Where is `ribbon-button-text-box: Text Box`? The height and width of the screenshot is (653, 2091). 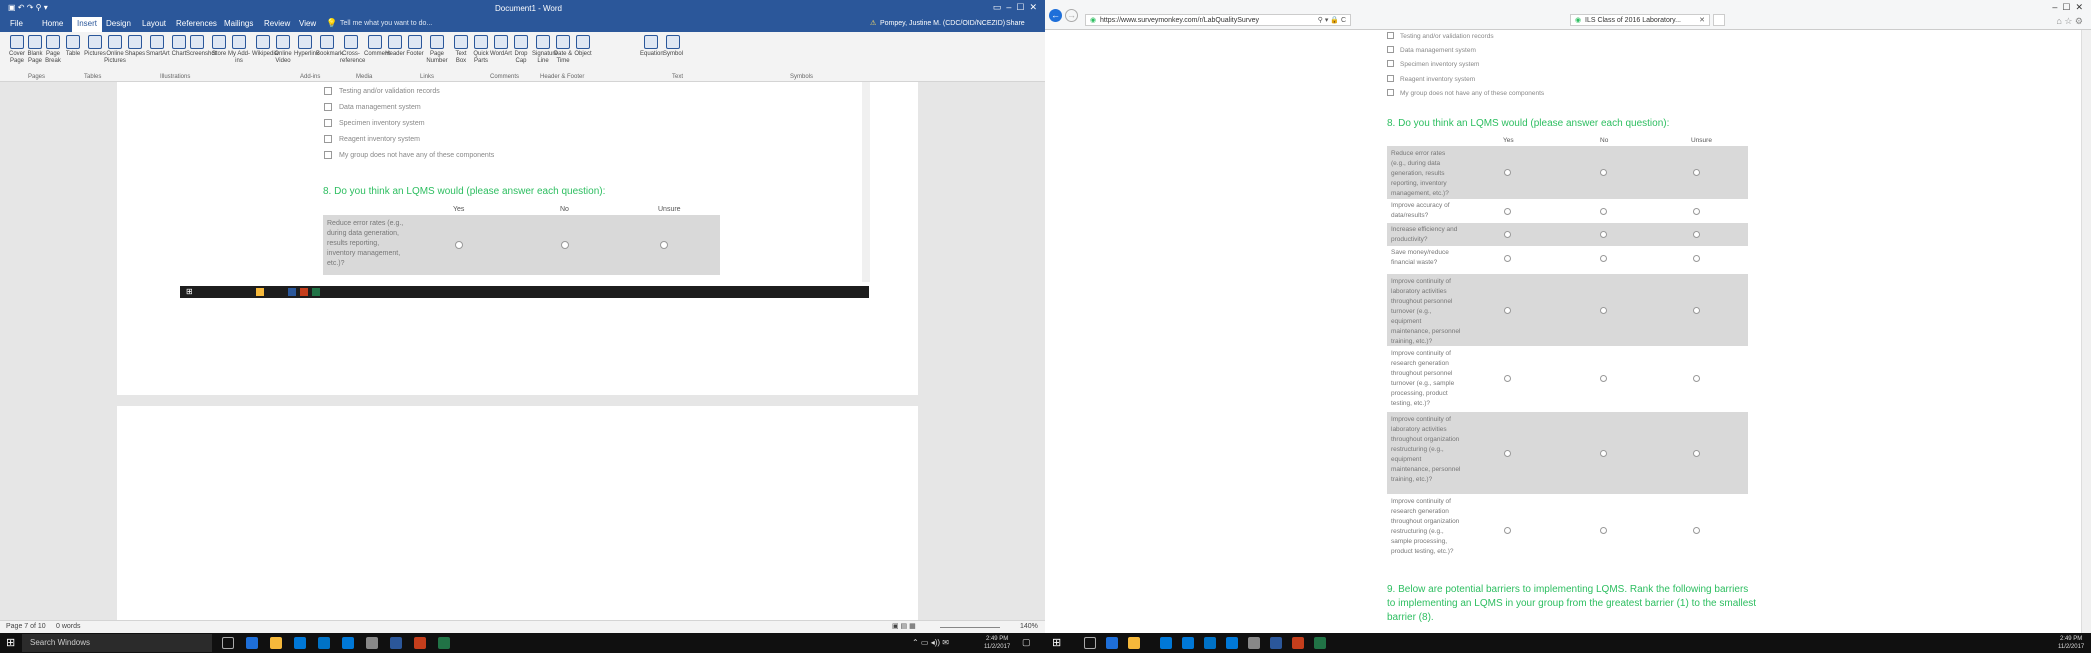
ribbon-button-text-box: Text Box is located at coordinates (461, 50).